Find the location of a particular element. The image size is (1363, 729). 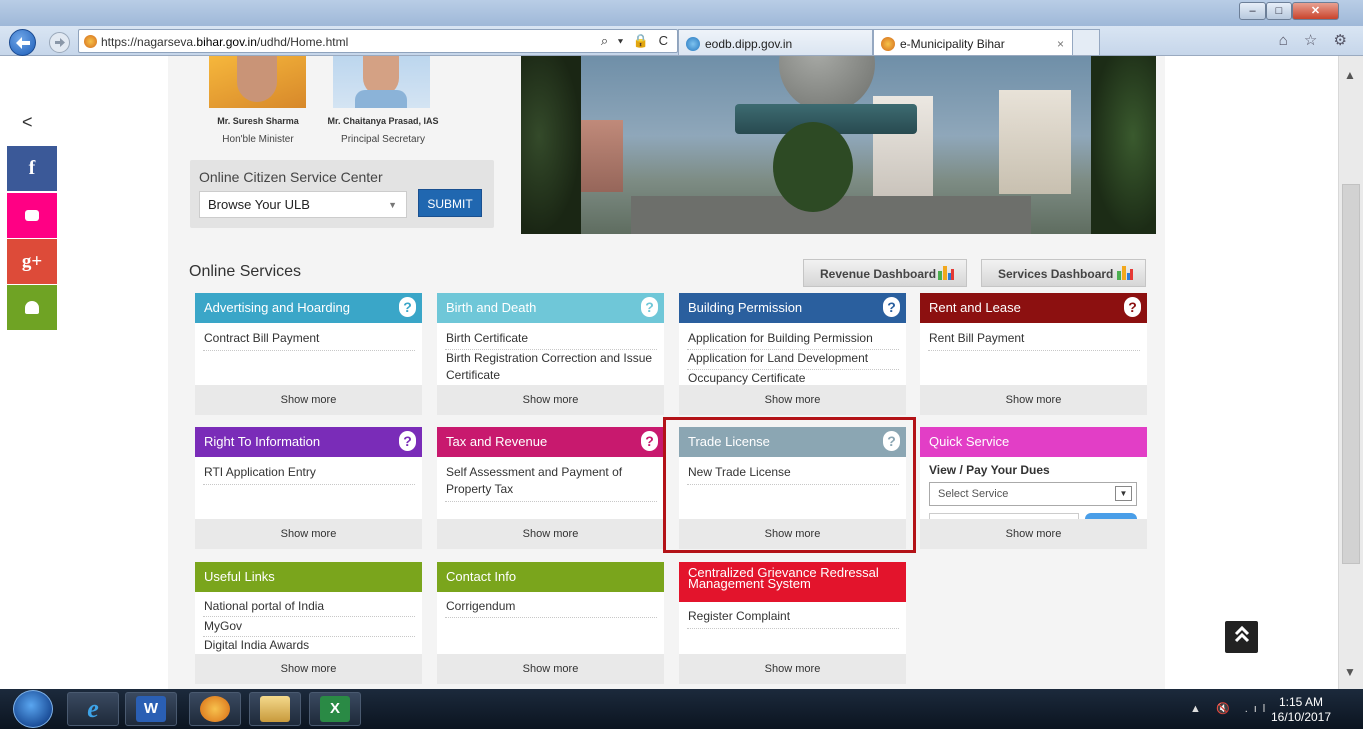

card-header: Contact Info is located at coordinates (550, 577).